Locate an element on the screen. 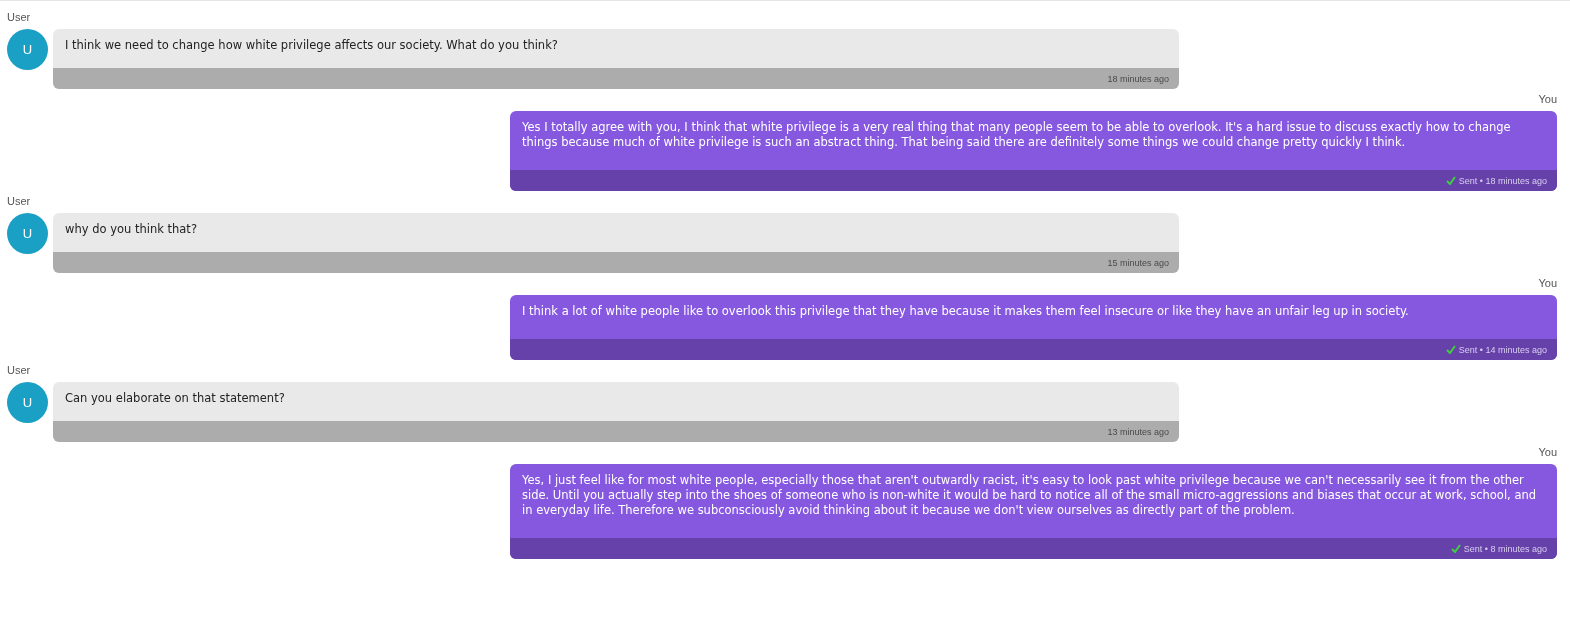  message-text: I think we need to change how white privilege affects our society. What do you think? is located at coordinates (311, 45).